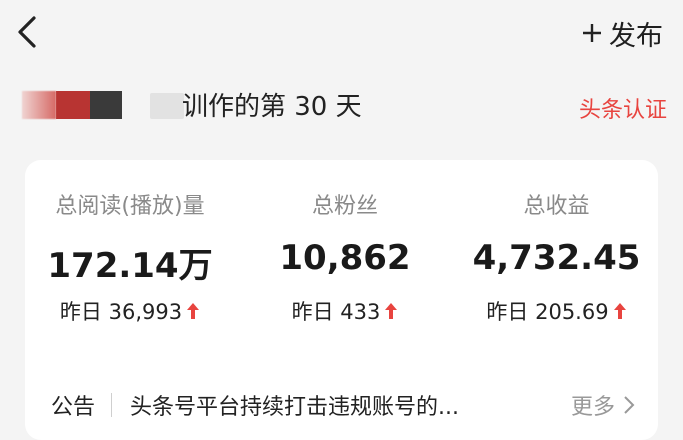  I want to click on announcement-bar: 公告 头条号平台持续打击违规账号的... 更多, so click(343, 405).